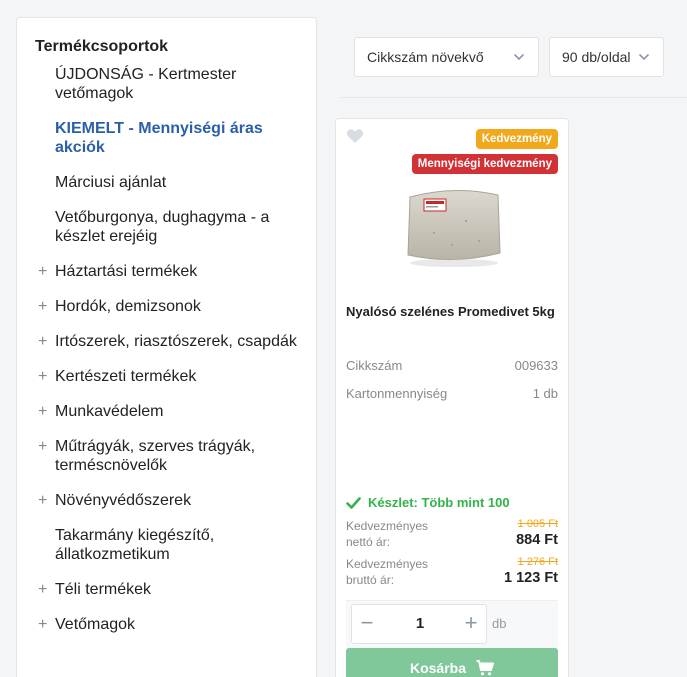 The image size is (687, 677). I want to click on add-to-cart-label: Kosárba, so click(438, 668).